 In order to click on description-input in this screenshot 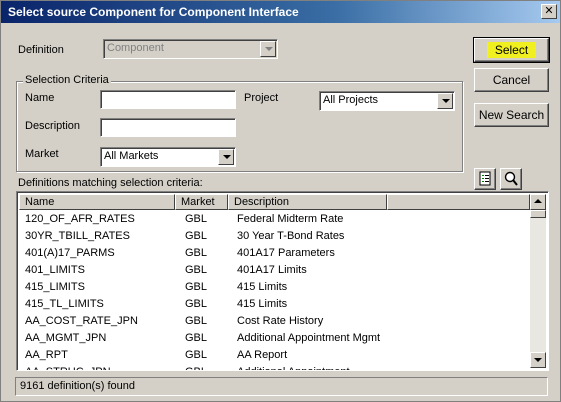, I will do `click(168, 127)`.